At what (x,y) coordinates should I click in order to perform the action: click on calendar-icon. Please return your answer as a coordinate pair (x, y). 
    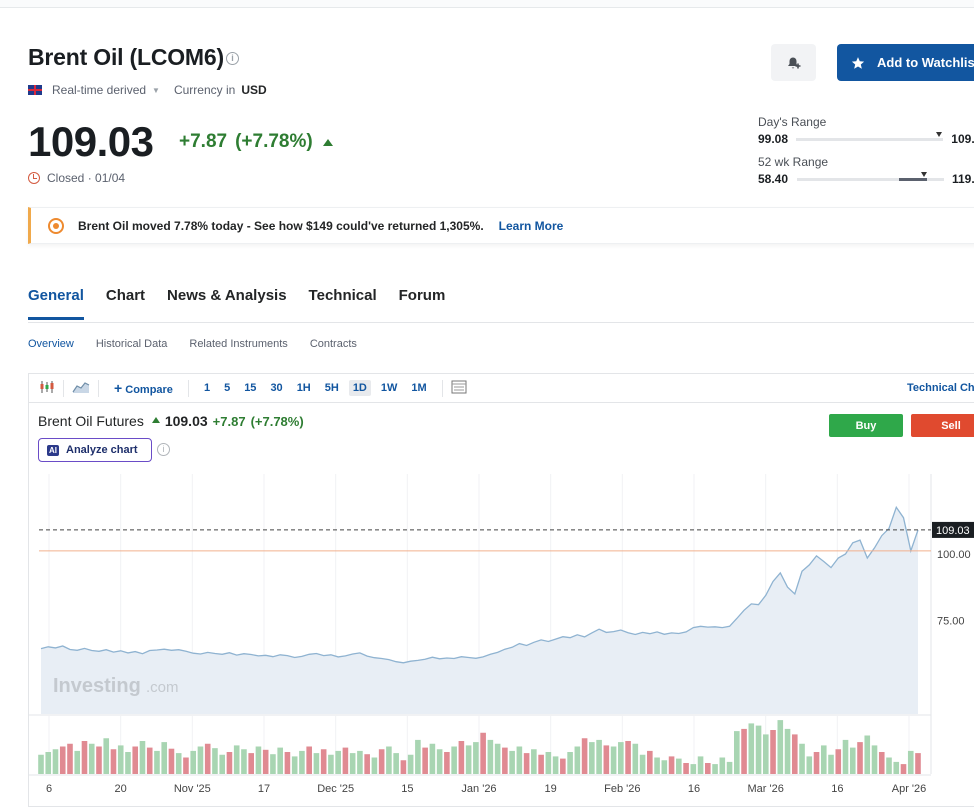
    Looking at the image, I should click on (459, 388).